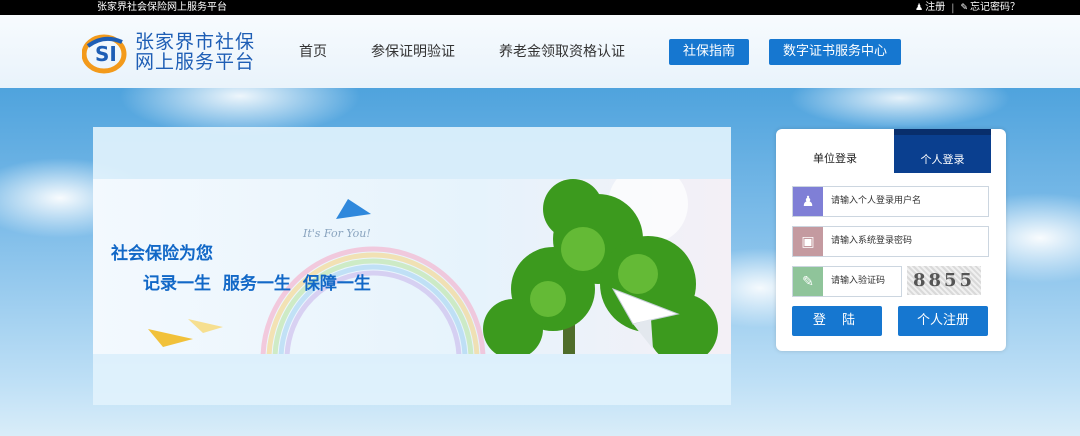 This screenshot has height=436, width=1080. I want to click on captcha-input: ✎ 请输入验证码, so click(847, 281).